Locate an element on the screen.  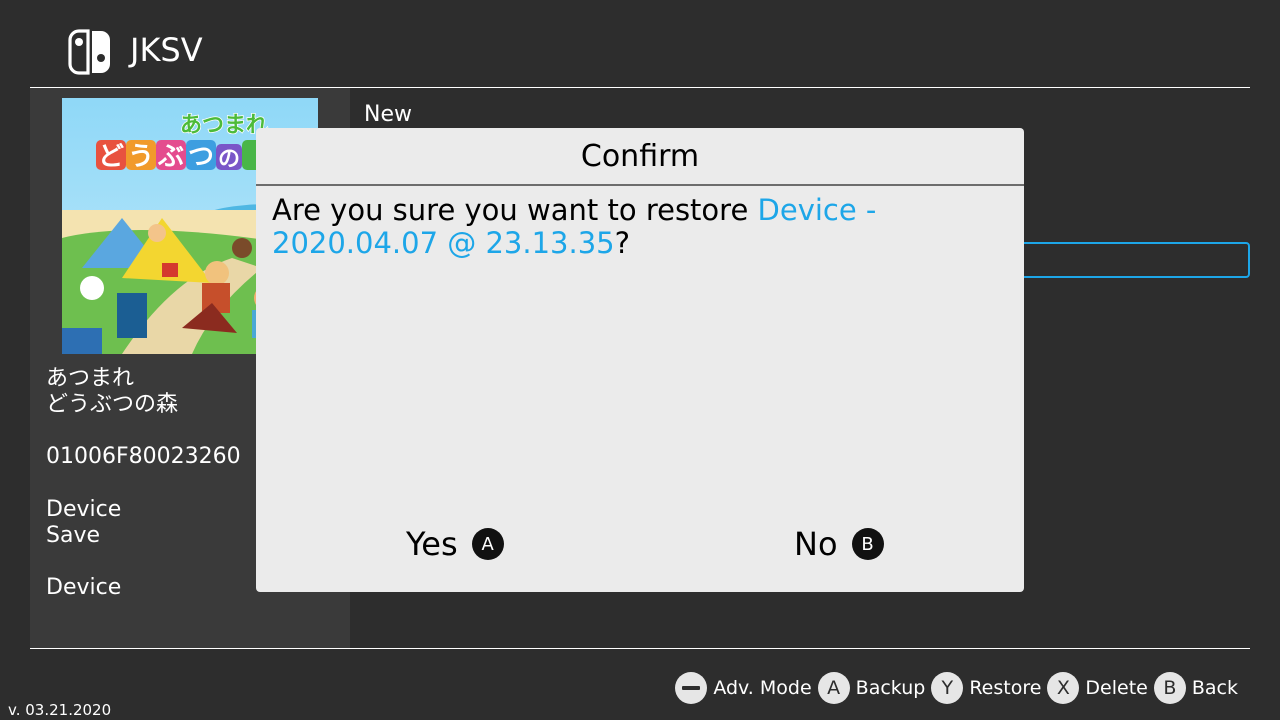
svg-text: つ is located at coordinates (201, 157).